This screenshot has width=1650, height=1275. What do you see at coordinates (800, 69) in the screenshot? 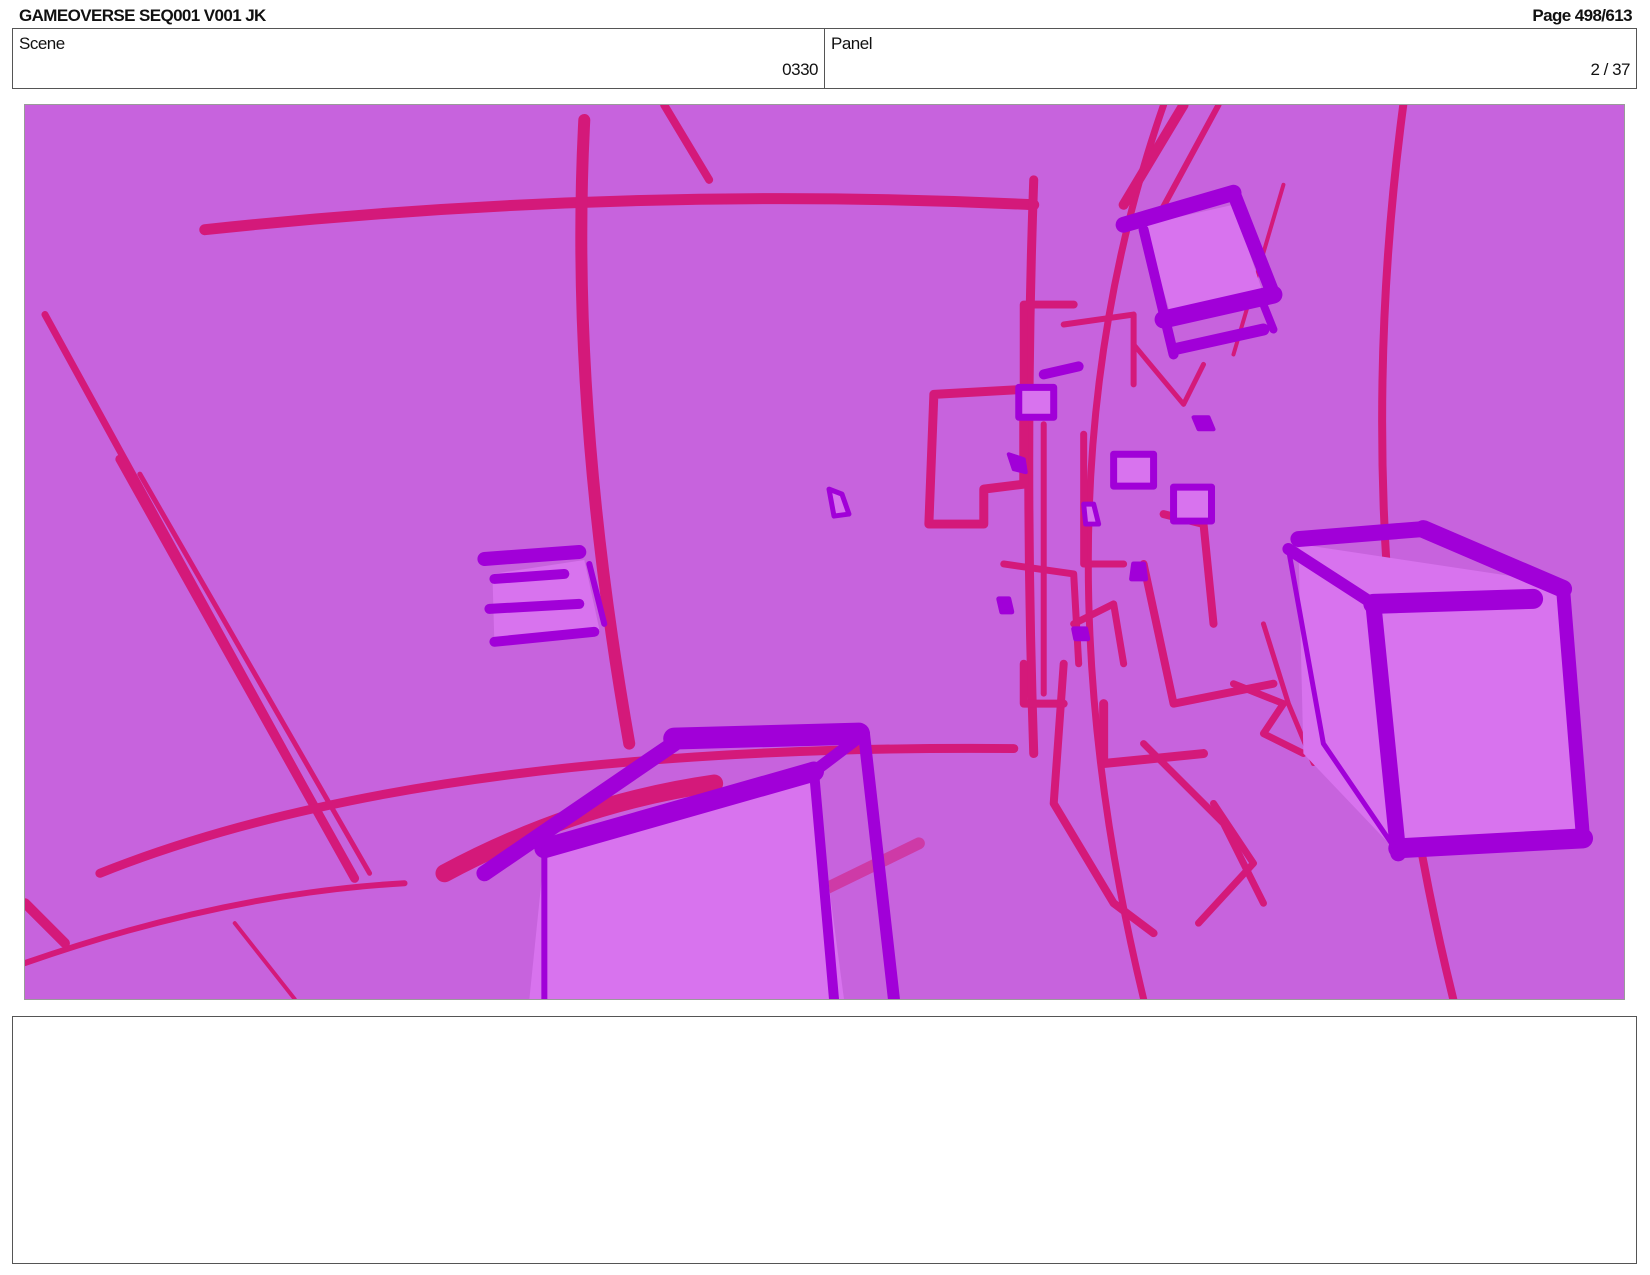
I see `scene-number: 0330` at bounding box center [800, 69].